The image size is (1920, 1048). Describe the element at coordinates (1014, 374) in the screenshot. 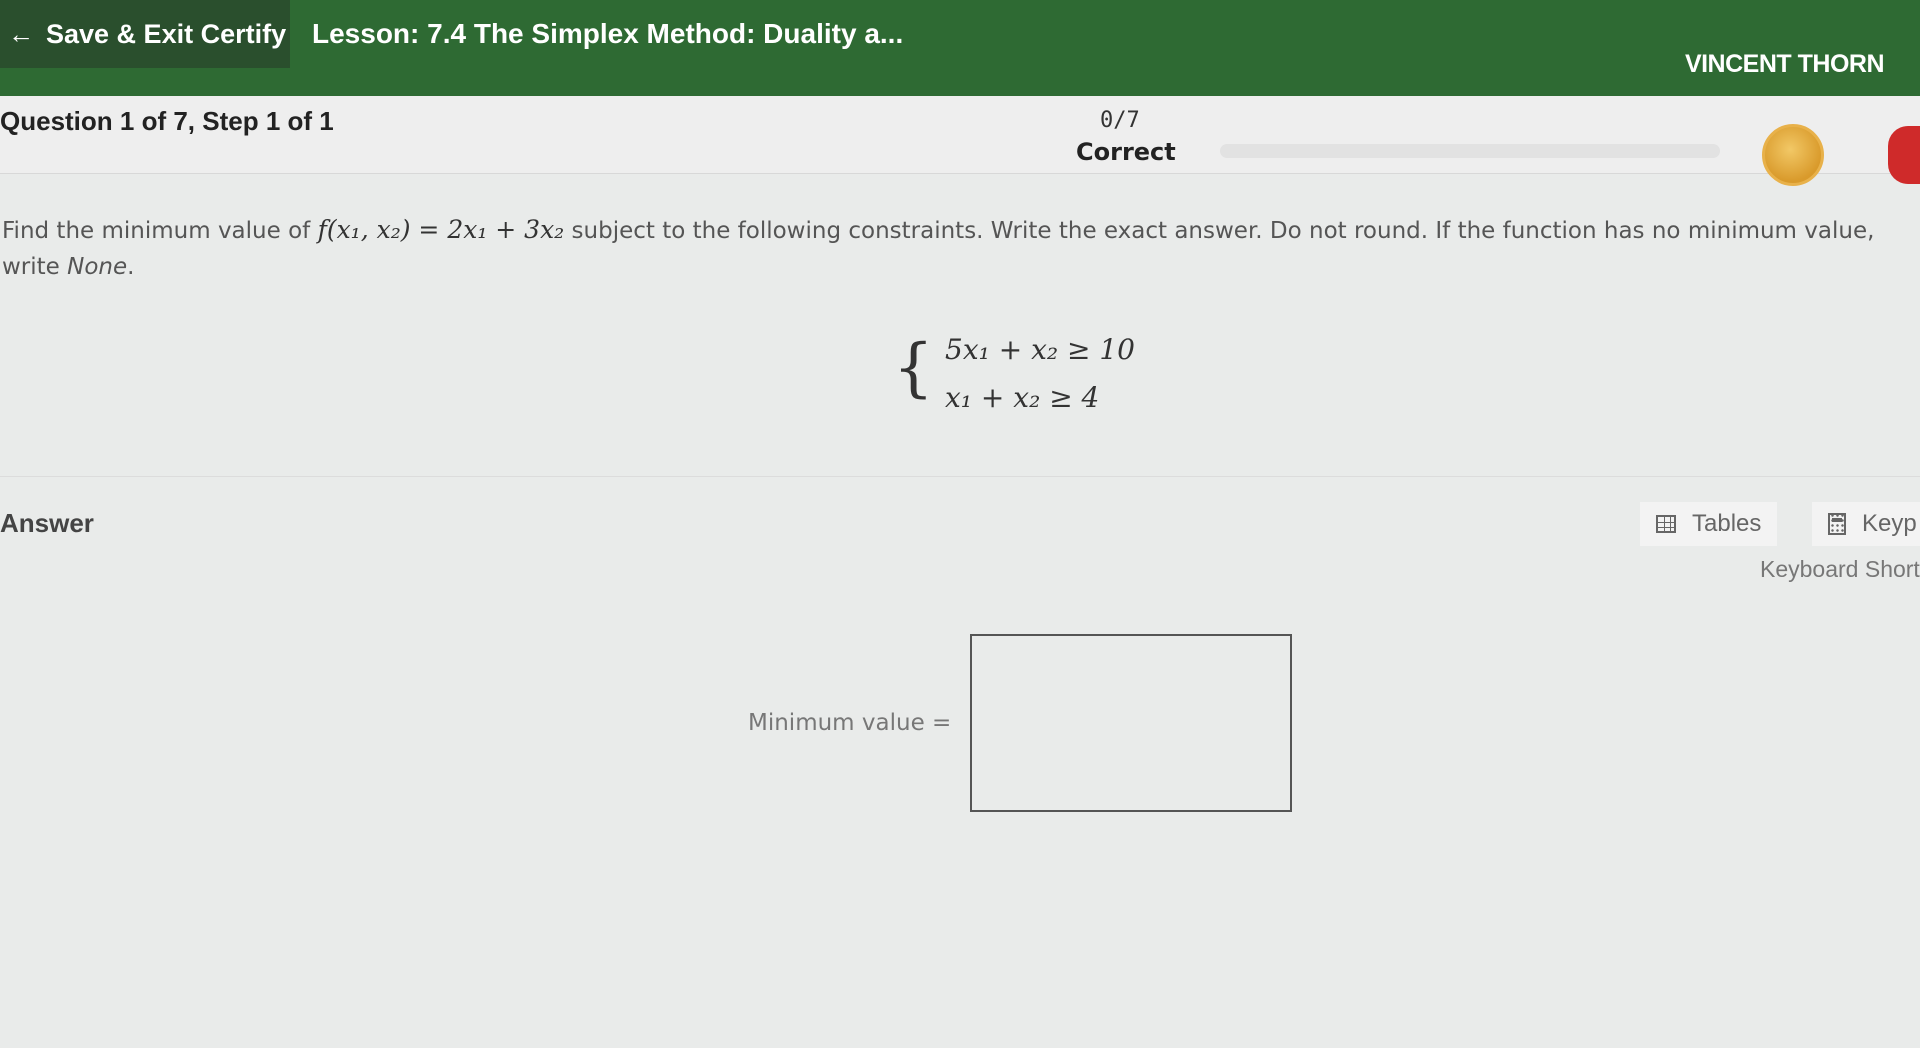

I see `constraint-system: { 5x₁ + x₂ ≥ 10 x₁ + x₂ ≥ 4` at that location.